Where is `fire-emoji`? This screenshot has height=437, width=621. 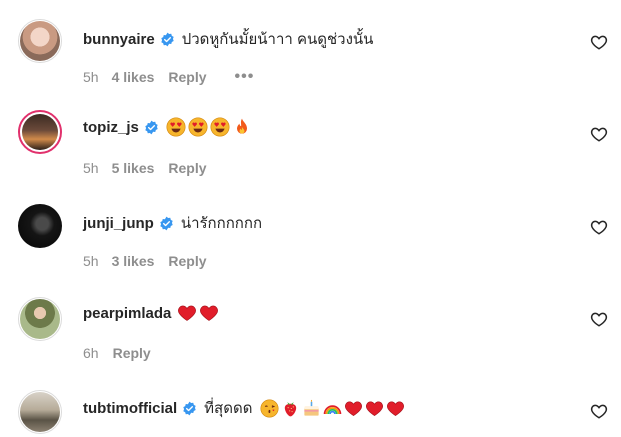
fire-emoji is located at coordinates (241, 126).